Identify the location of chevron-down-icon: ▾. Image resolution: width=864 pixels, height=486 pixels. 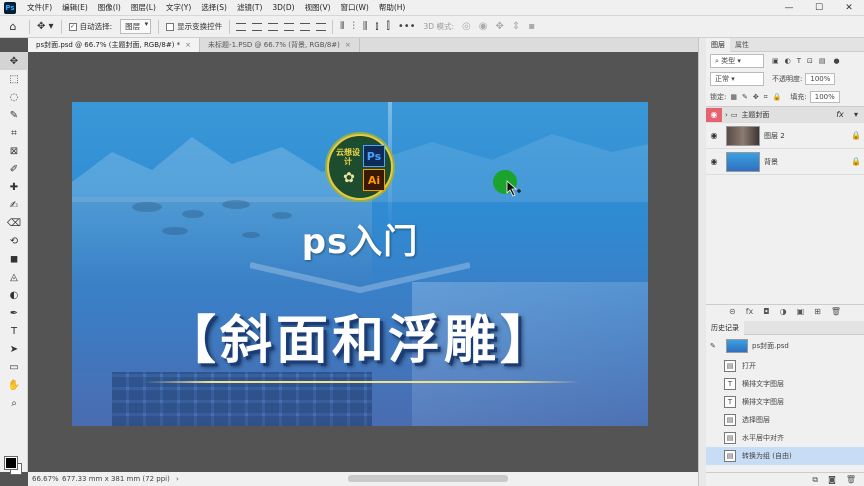
(856, 114).